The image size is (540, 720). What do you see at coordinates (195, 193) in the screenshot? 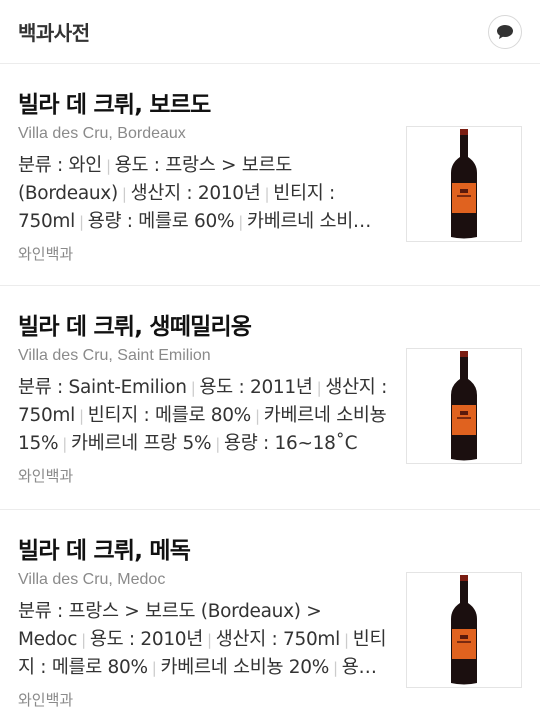
I see `entry-field: 생산지 : 2010년` at bounding box center [195, 193].